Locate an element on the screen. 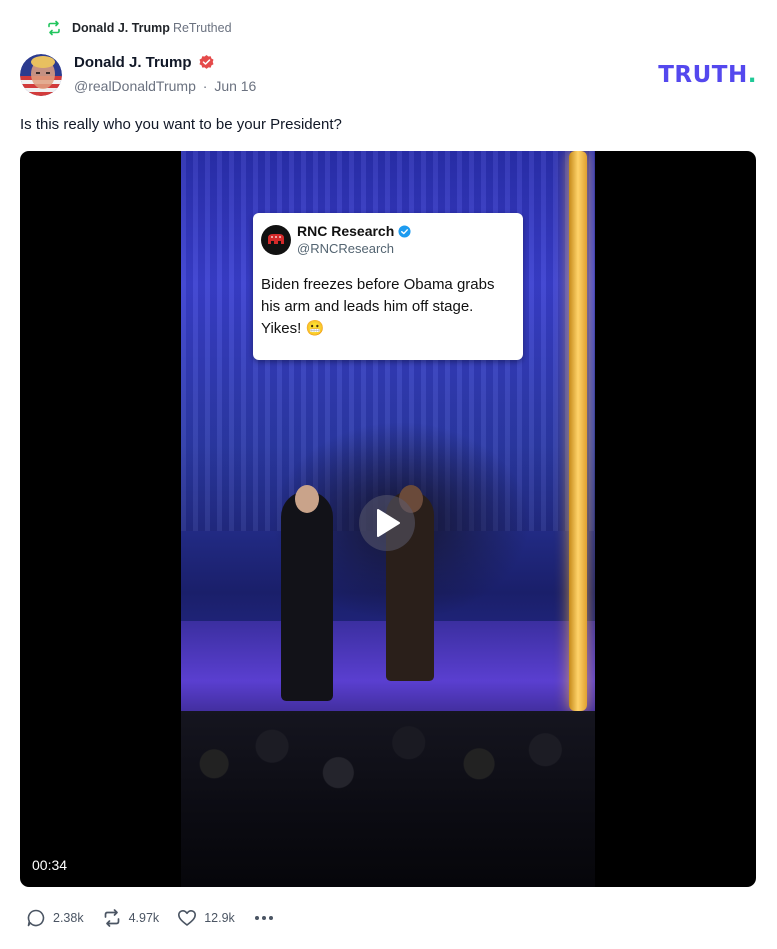 This screenshot has height=949, width=777. embedded-tweet-name: RNC Research is located at coordinates (346, 231).